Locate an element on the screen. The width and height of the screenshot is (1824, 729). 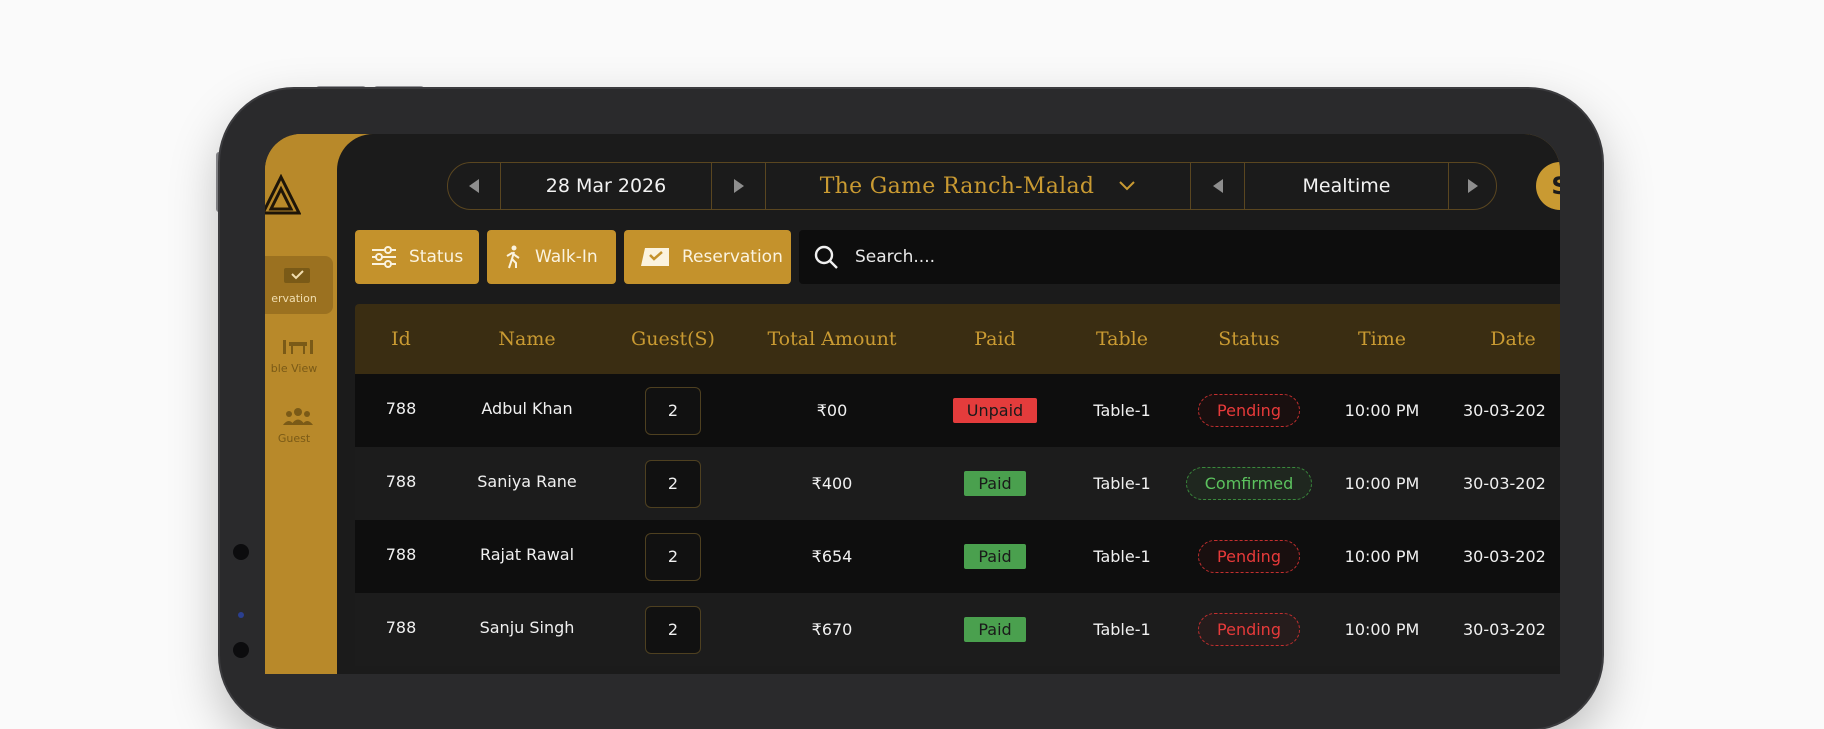
cell-amount: ₹00 is located at coordinates (832, 410).